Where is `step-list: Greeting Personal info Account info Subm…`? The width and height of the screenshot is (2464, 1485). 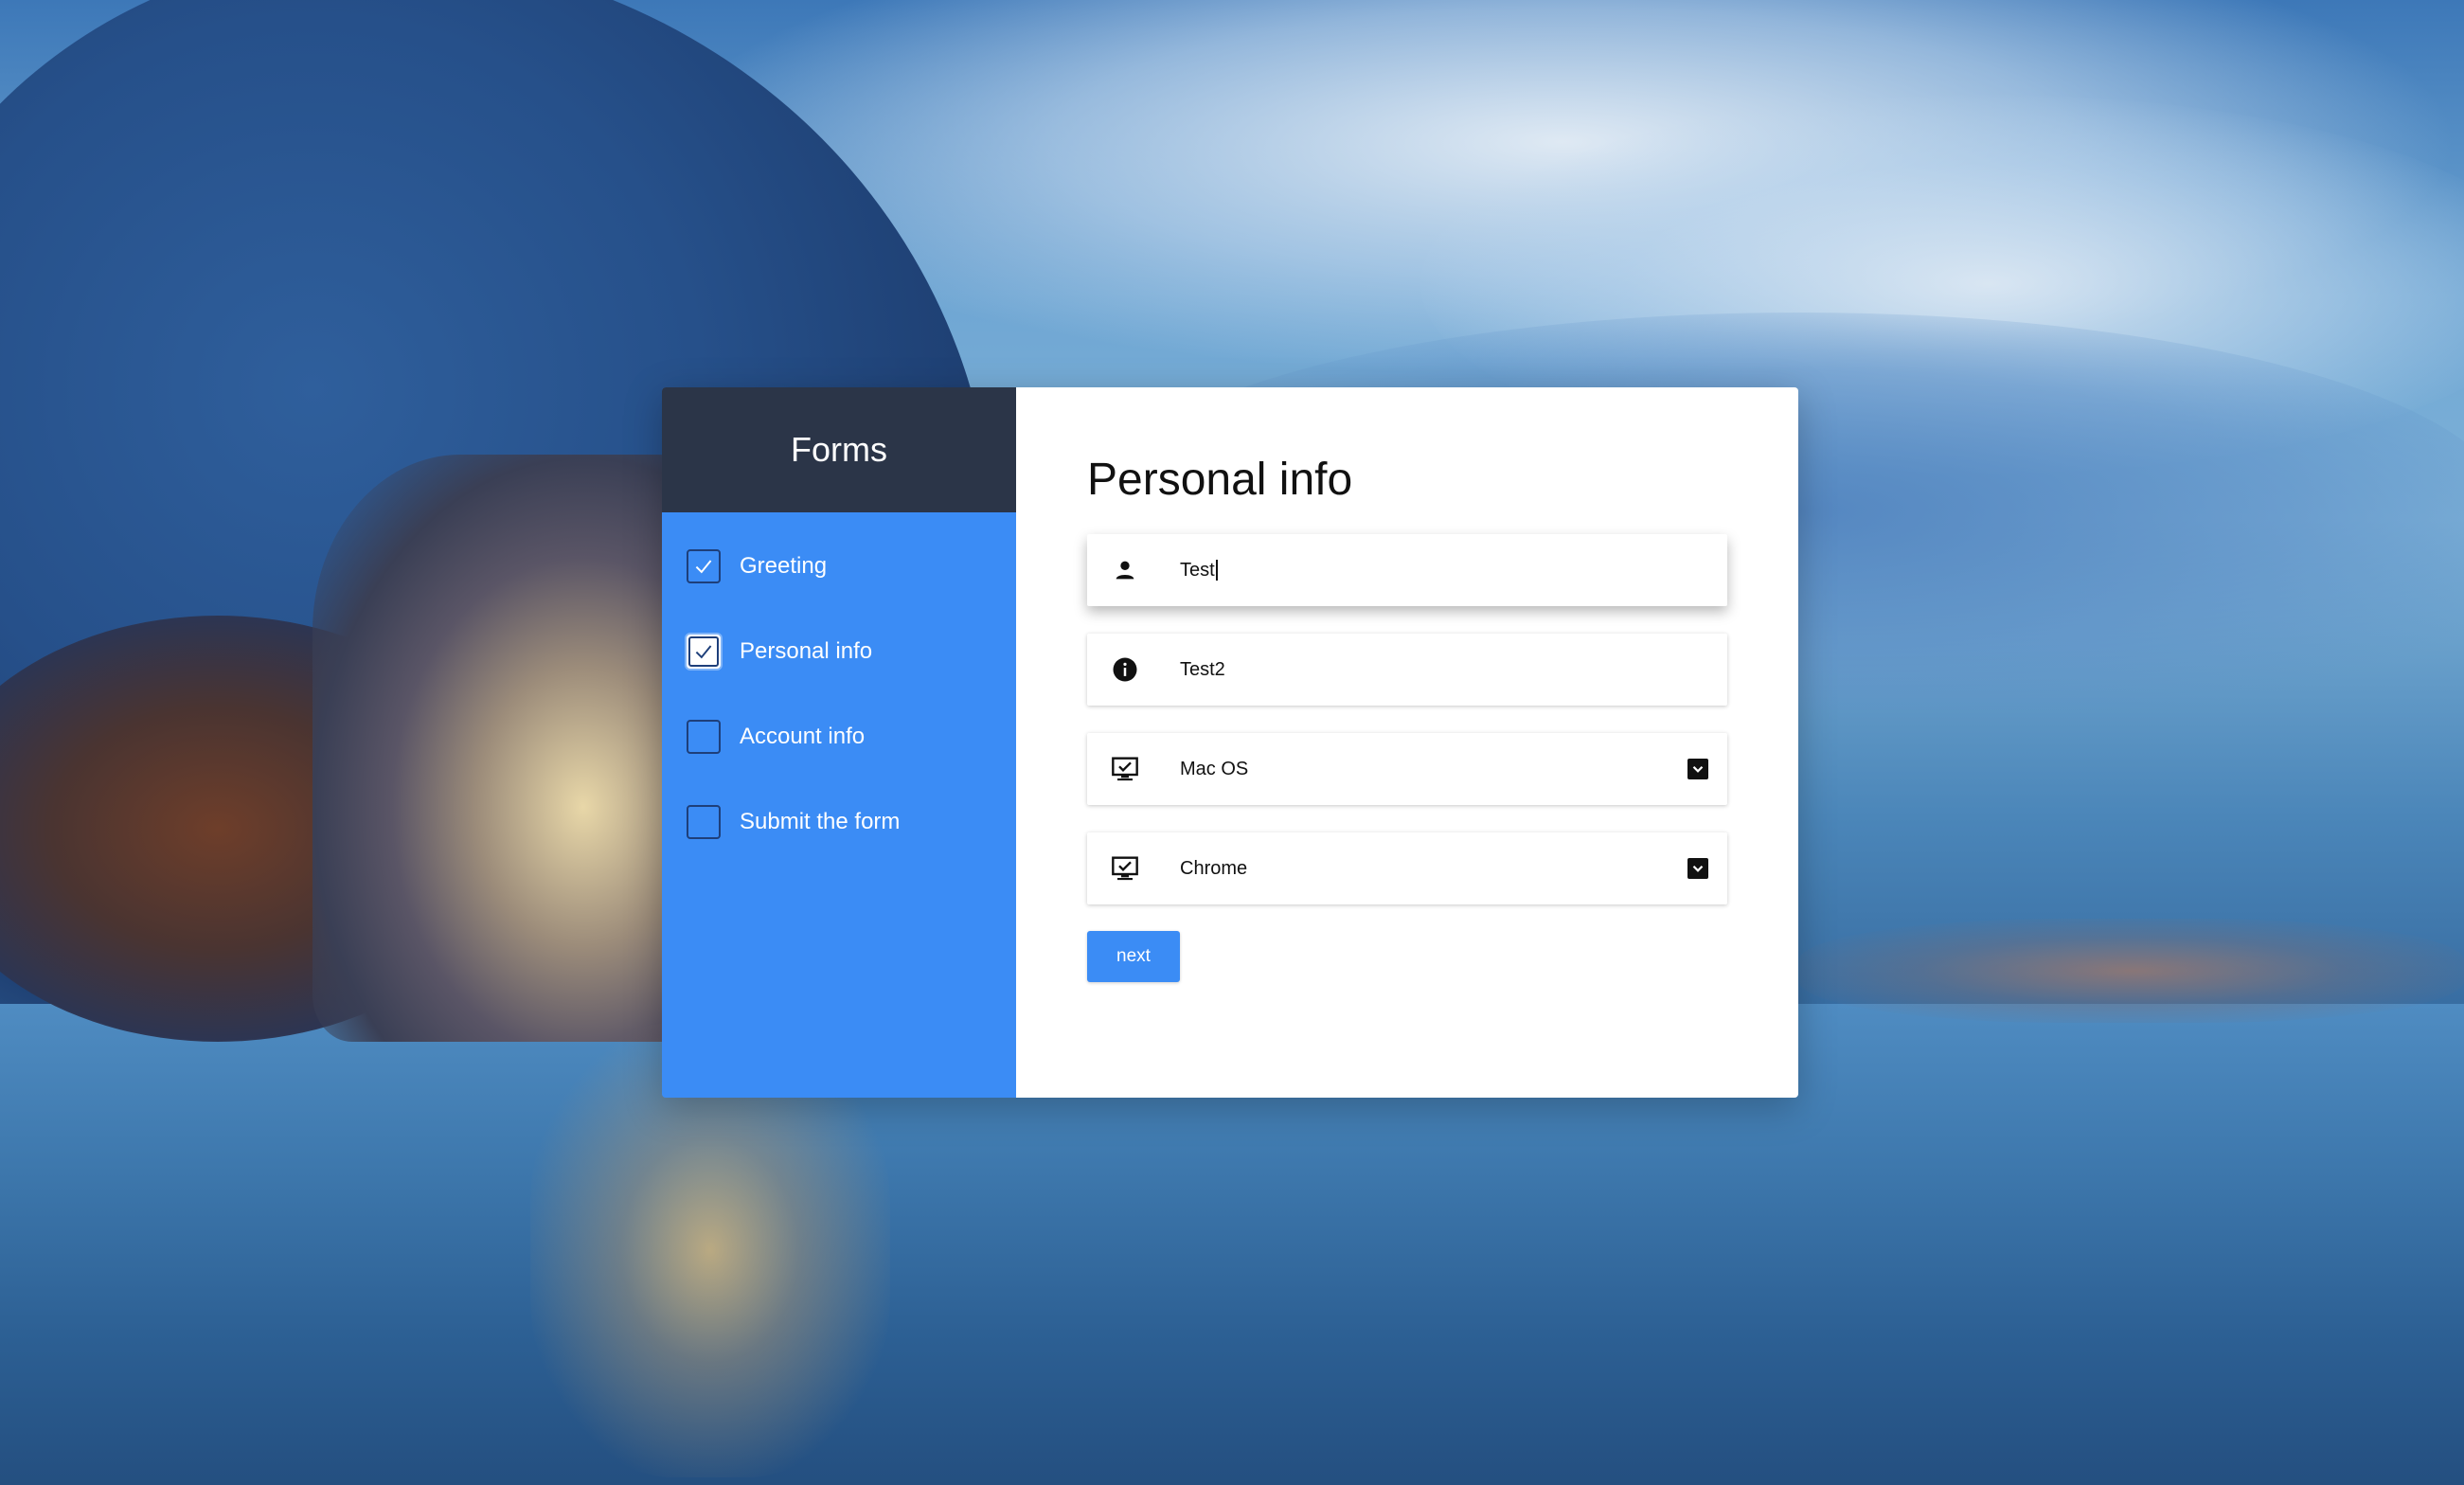 step-list: Greeting Personal info Account info Subm… is located at coordinates (839, 688).